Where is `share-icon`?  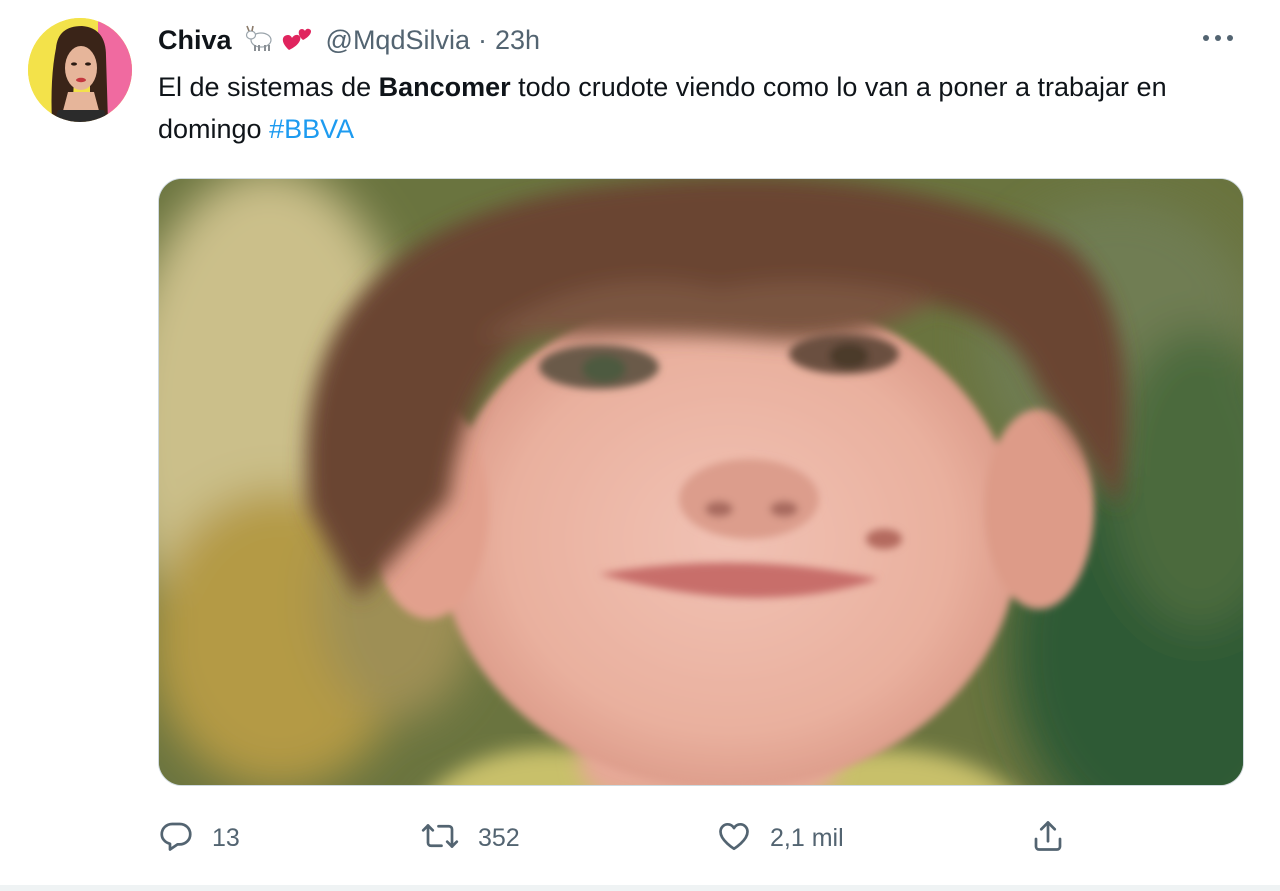
share-icon is located at coordinates (1048, 838).